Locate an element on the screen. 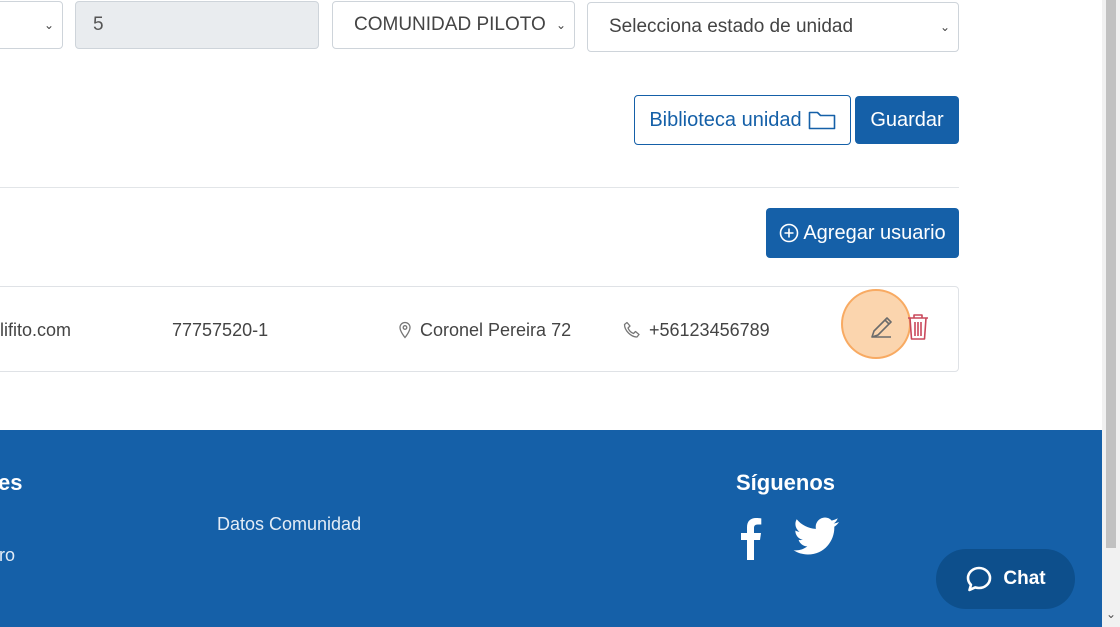 The height and width of the screenshot is (627, 1120). phone-icon is located at coordinates (631, 329).